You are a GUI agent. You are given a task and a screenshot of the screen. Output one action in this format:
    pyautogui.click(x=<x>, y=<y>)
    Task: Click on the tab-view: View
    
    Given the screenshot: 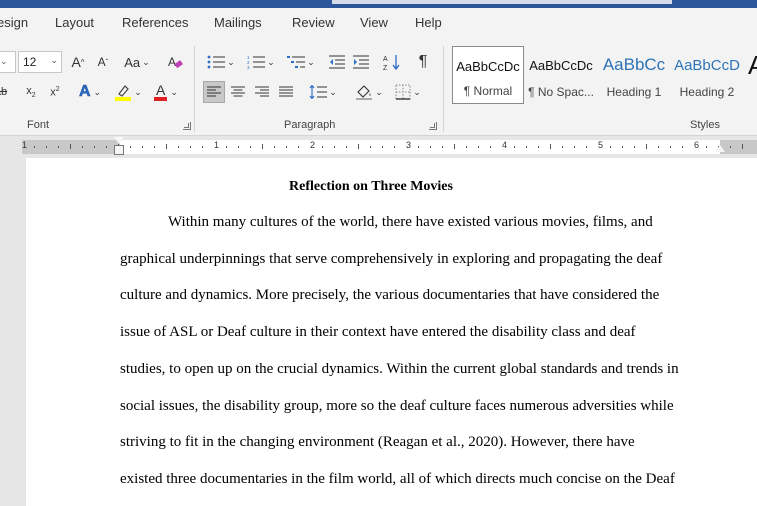 What is the action you would take?
    pyautogui.click(x=374, y=22)
    